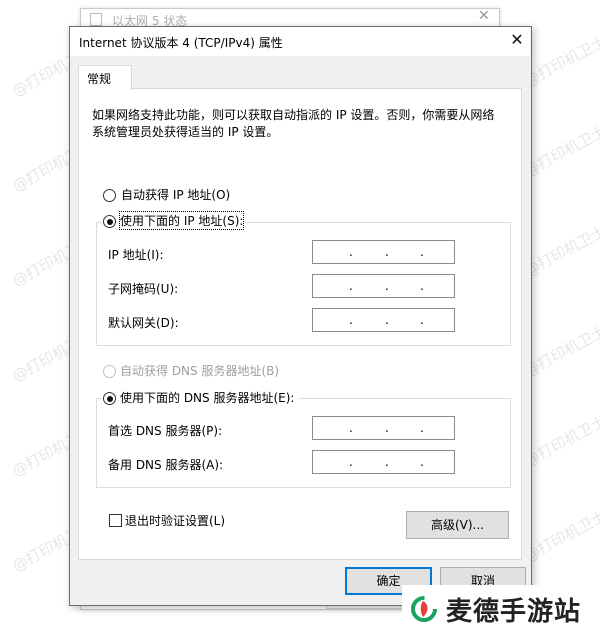  Describe the element at coordinates (109, 371) in the screenshot. I see `auto-dns-radio` at that location.